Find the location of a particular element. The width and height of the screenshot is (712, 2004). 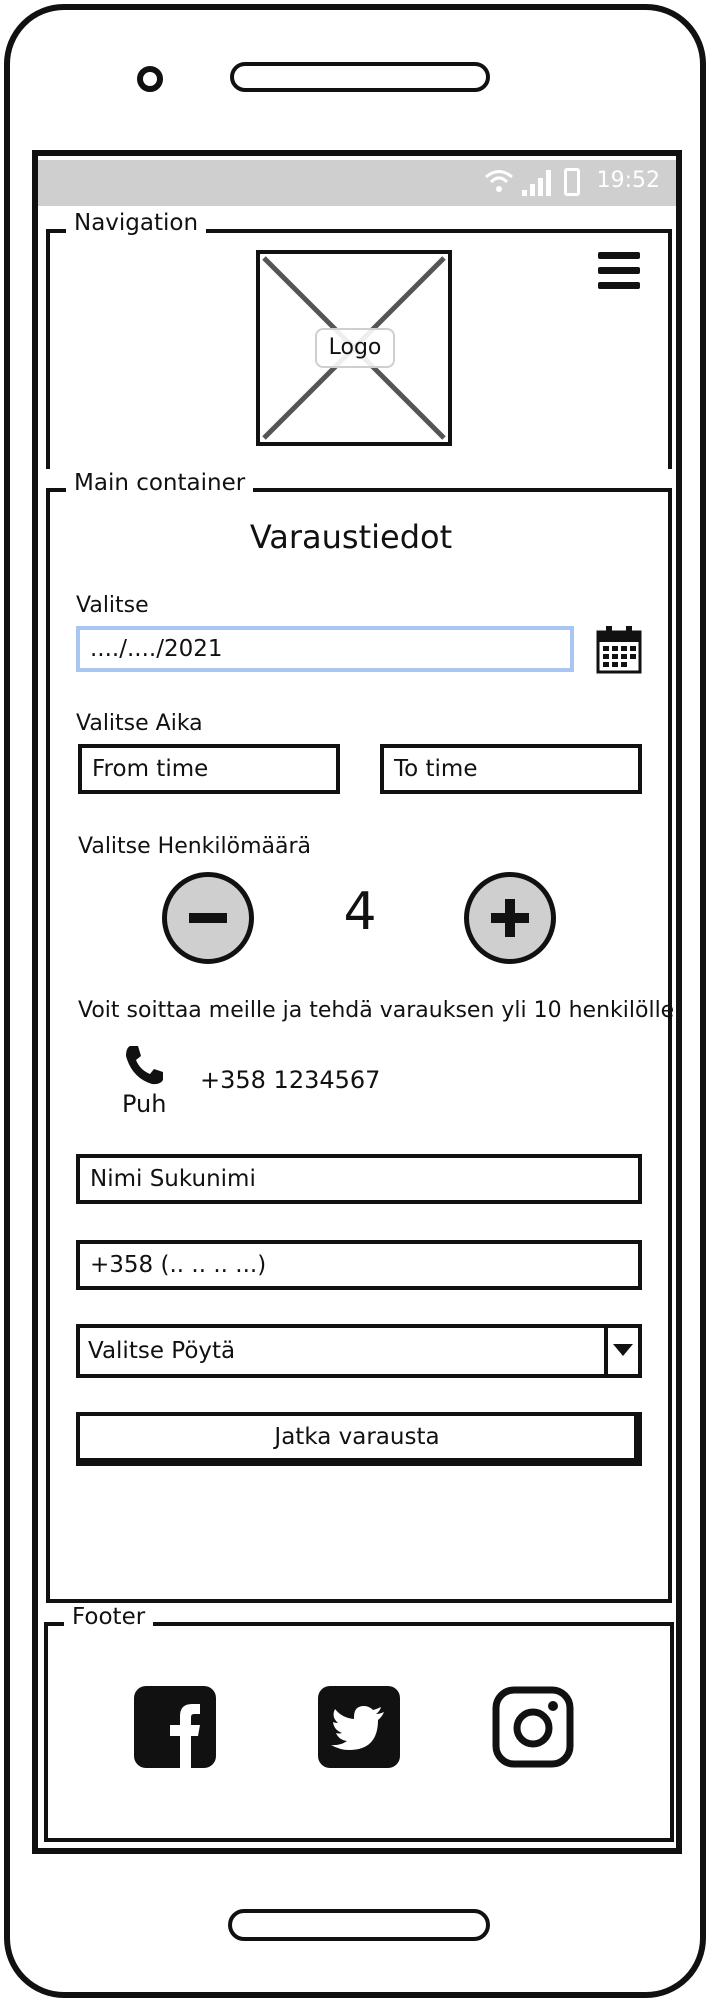

facebook-icon is located at coordinates (175, 1727).